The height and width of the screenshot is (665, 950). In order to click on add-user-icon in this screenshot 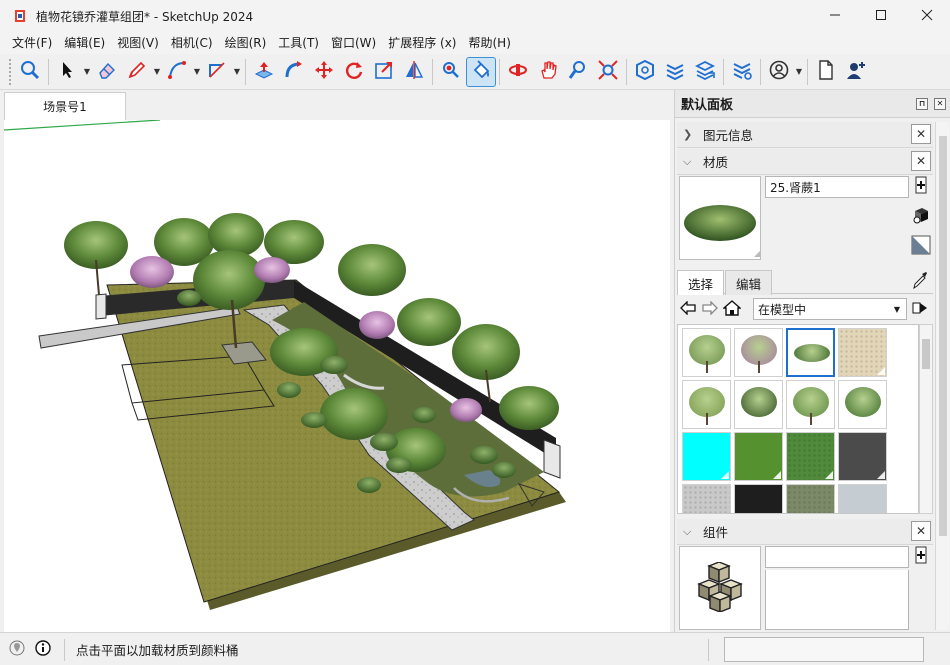, I will do `click(856, 71)`.